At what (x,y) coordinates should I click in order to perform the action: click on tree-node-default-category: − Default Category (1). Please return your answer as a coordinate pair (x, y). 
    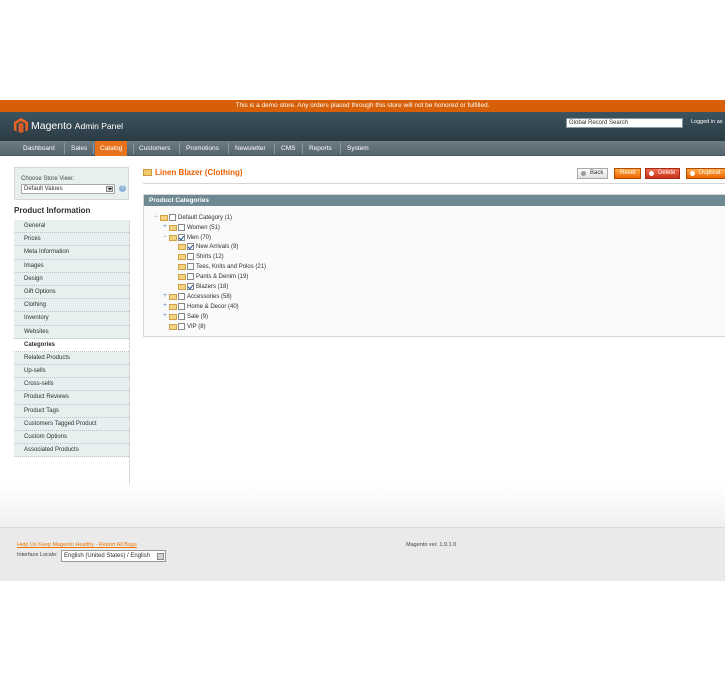
    Looking at the image, I should click on (192, 217).